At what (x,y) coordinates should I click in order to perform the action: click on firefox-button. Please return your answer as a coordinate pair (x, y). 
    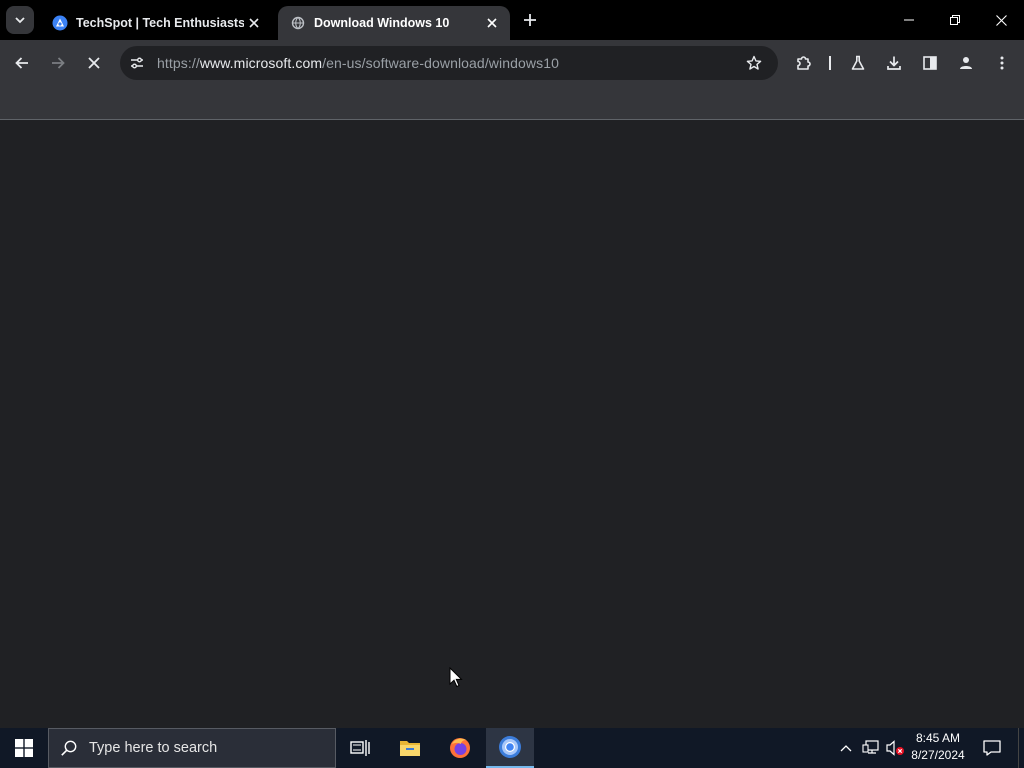
    Looking at the image, I should click on (460, 748).